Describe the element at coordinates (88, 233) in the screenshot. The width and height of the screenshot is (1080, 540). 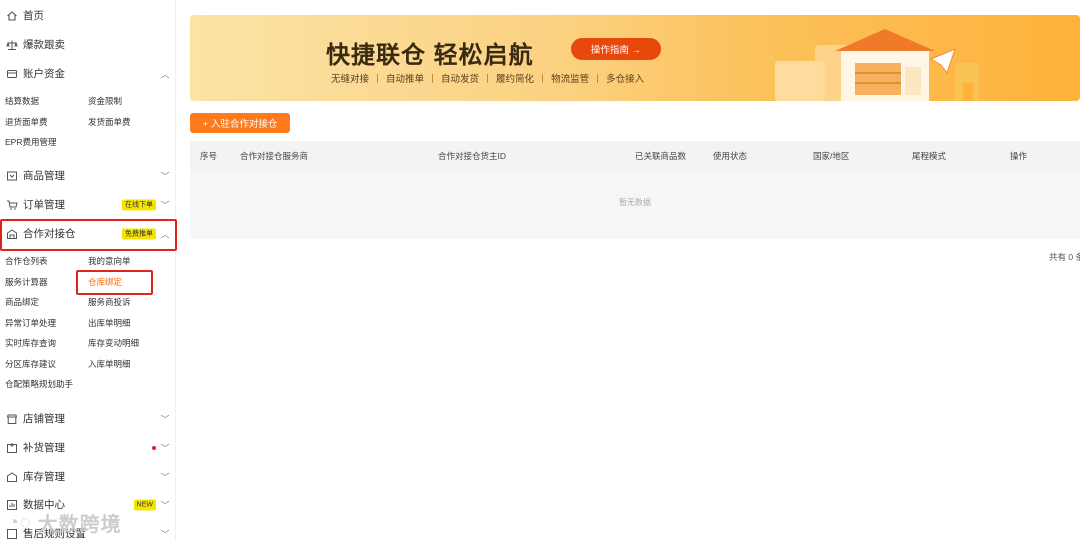
I see `nav-partner-warehouse: 合作对接仓 免费推单 ︿` at that location.